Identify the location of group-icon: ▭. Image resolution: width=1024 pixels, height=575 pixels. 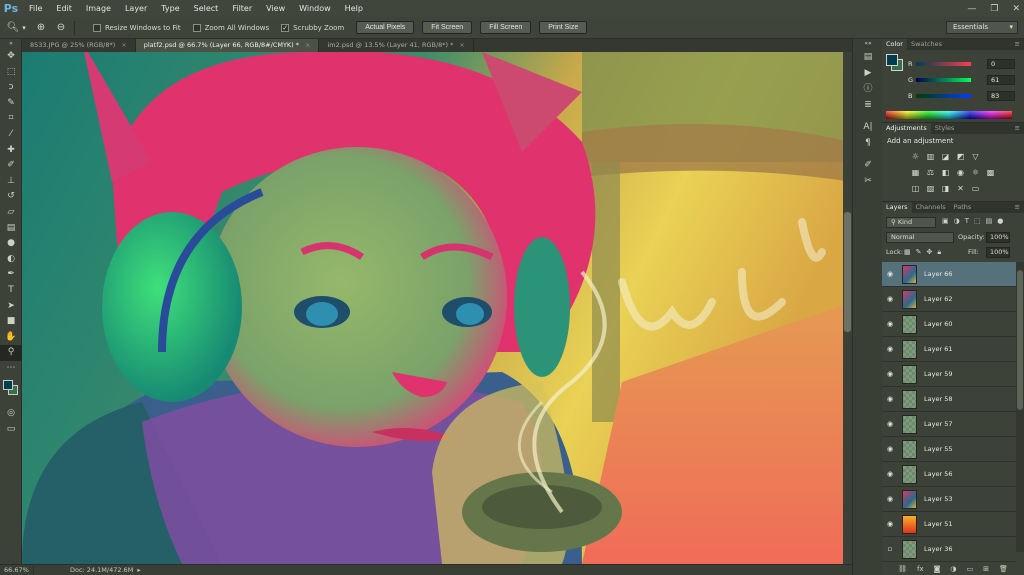
(970, 569).